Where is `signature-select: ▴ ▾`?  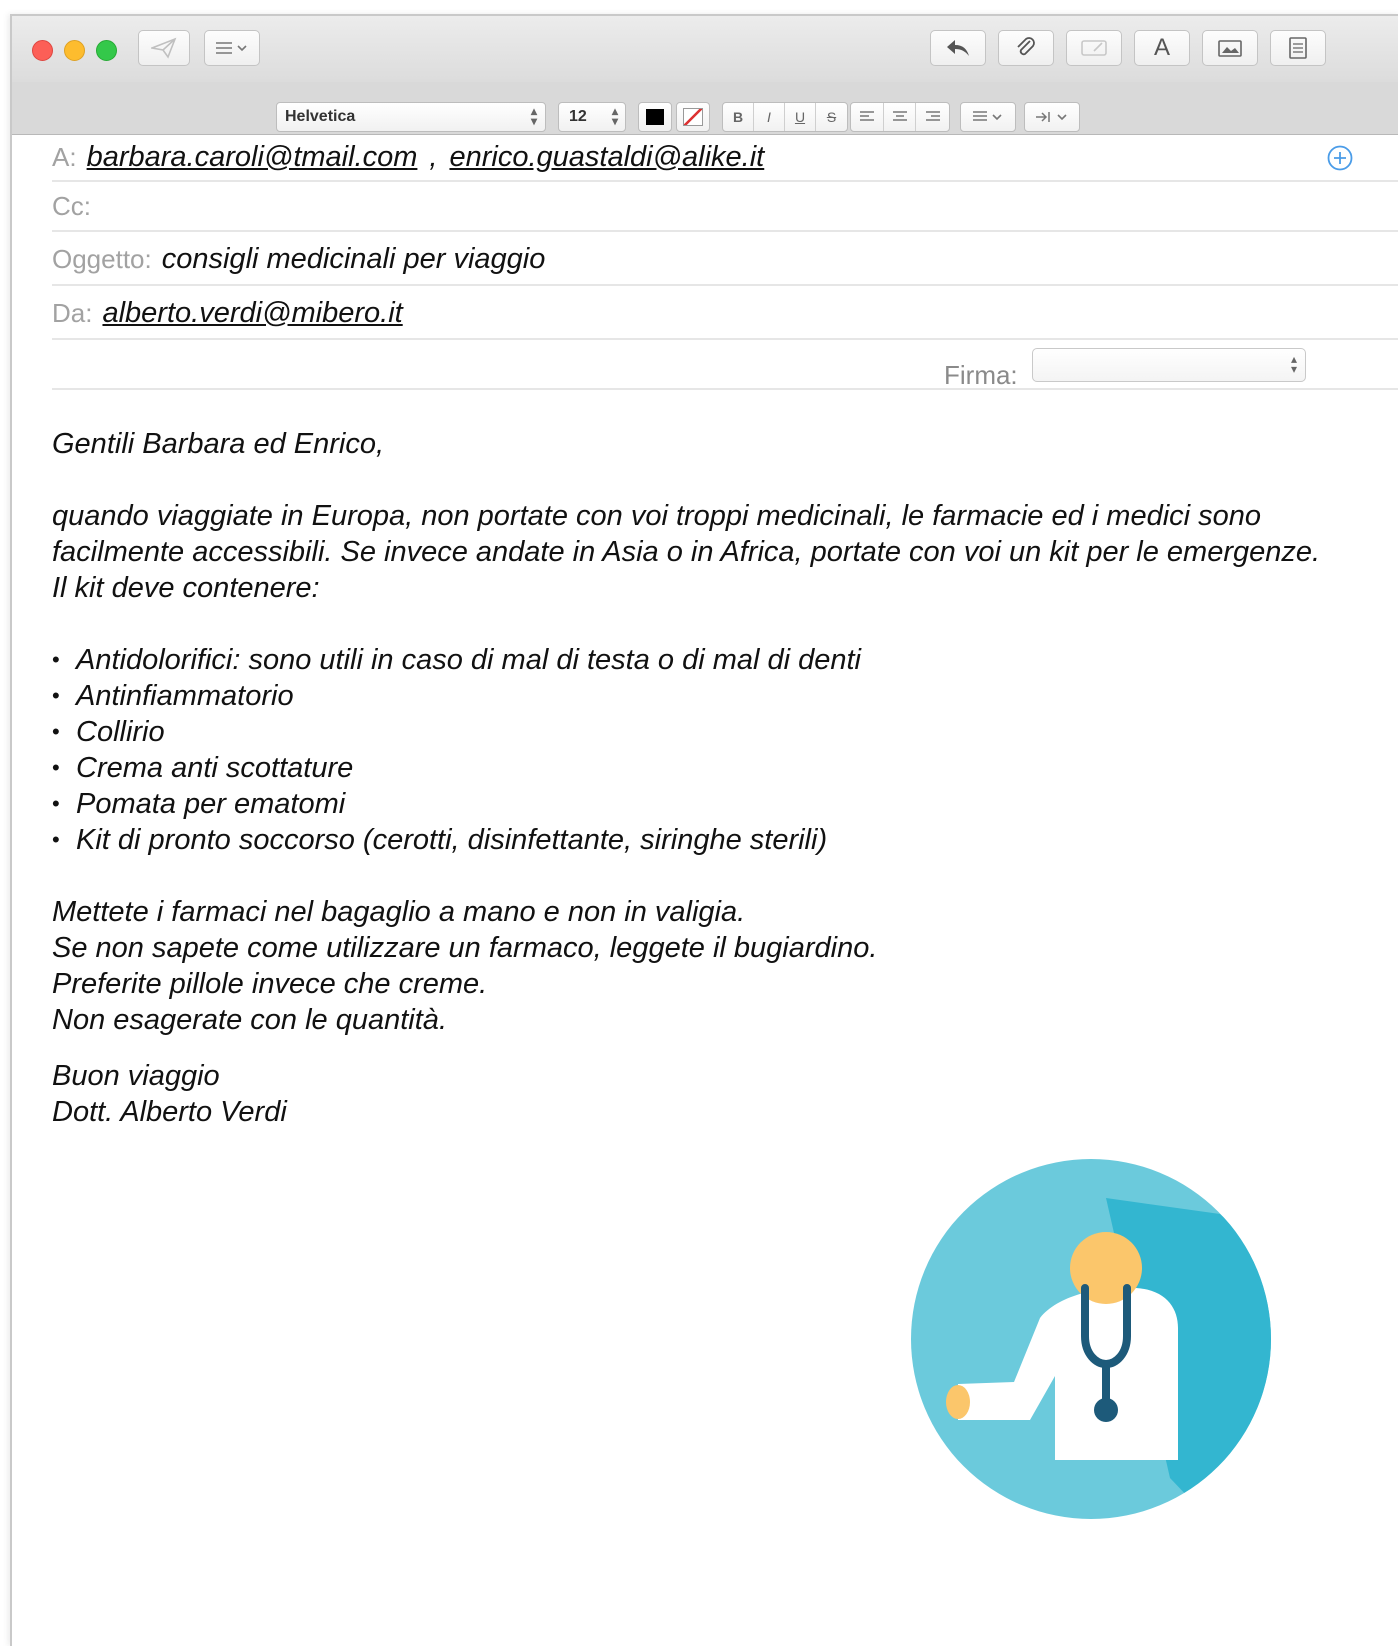 signature-select: ▴ ▾ is located at coordinates (1169, 365).